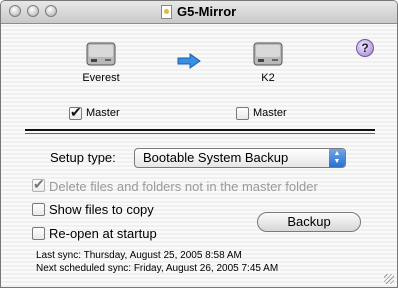 The width and height of the screenshot is (398, 288). What do you see at coordinates (166, 12) in the screenshot?
I see `document-icon` at bounding box center [166, 12].